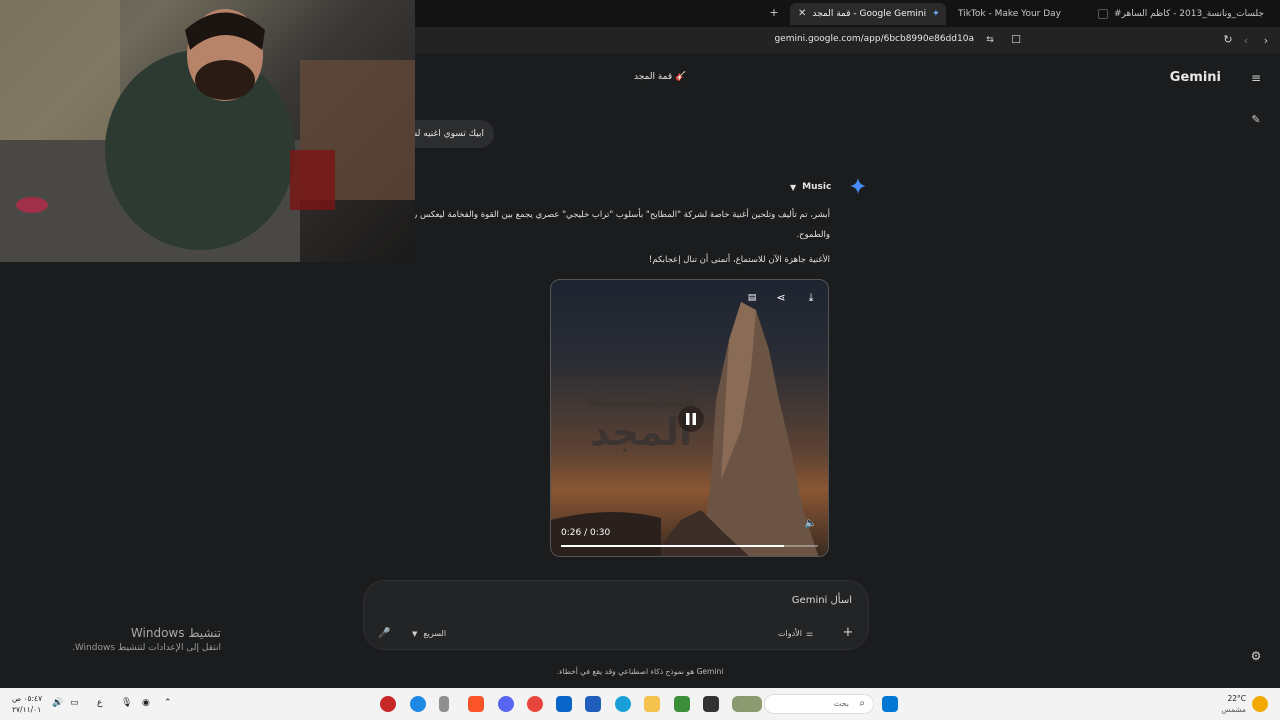 The width and height of the screenshot is (1280, 720). I want to click on clock-date: ٢٧/١١/٠١, so click(26, 709).